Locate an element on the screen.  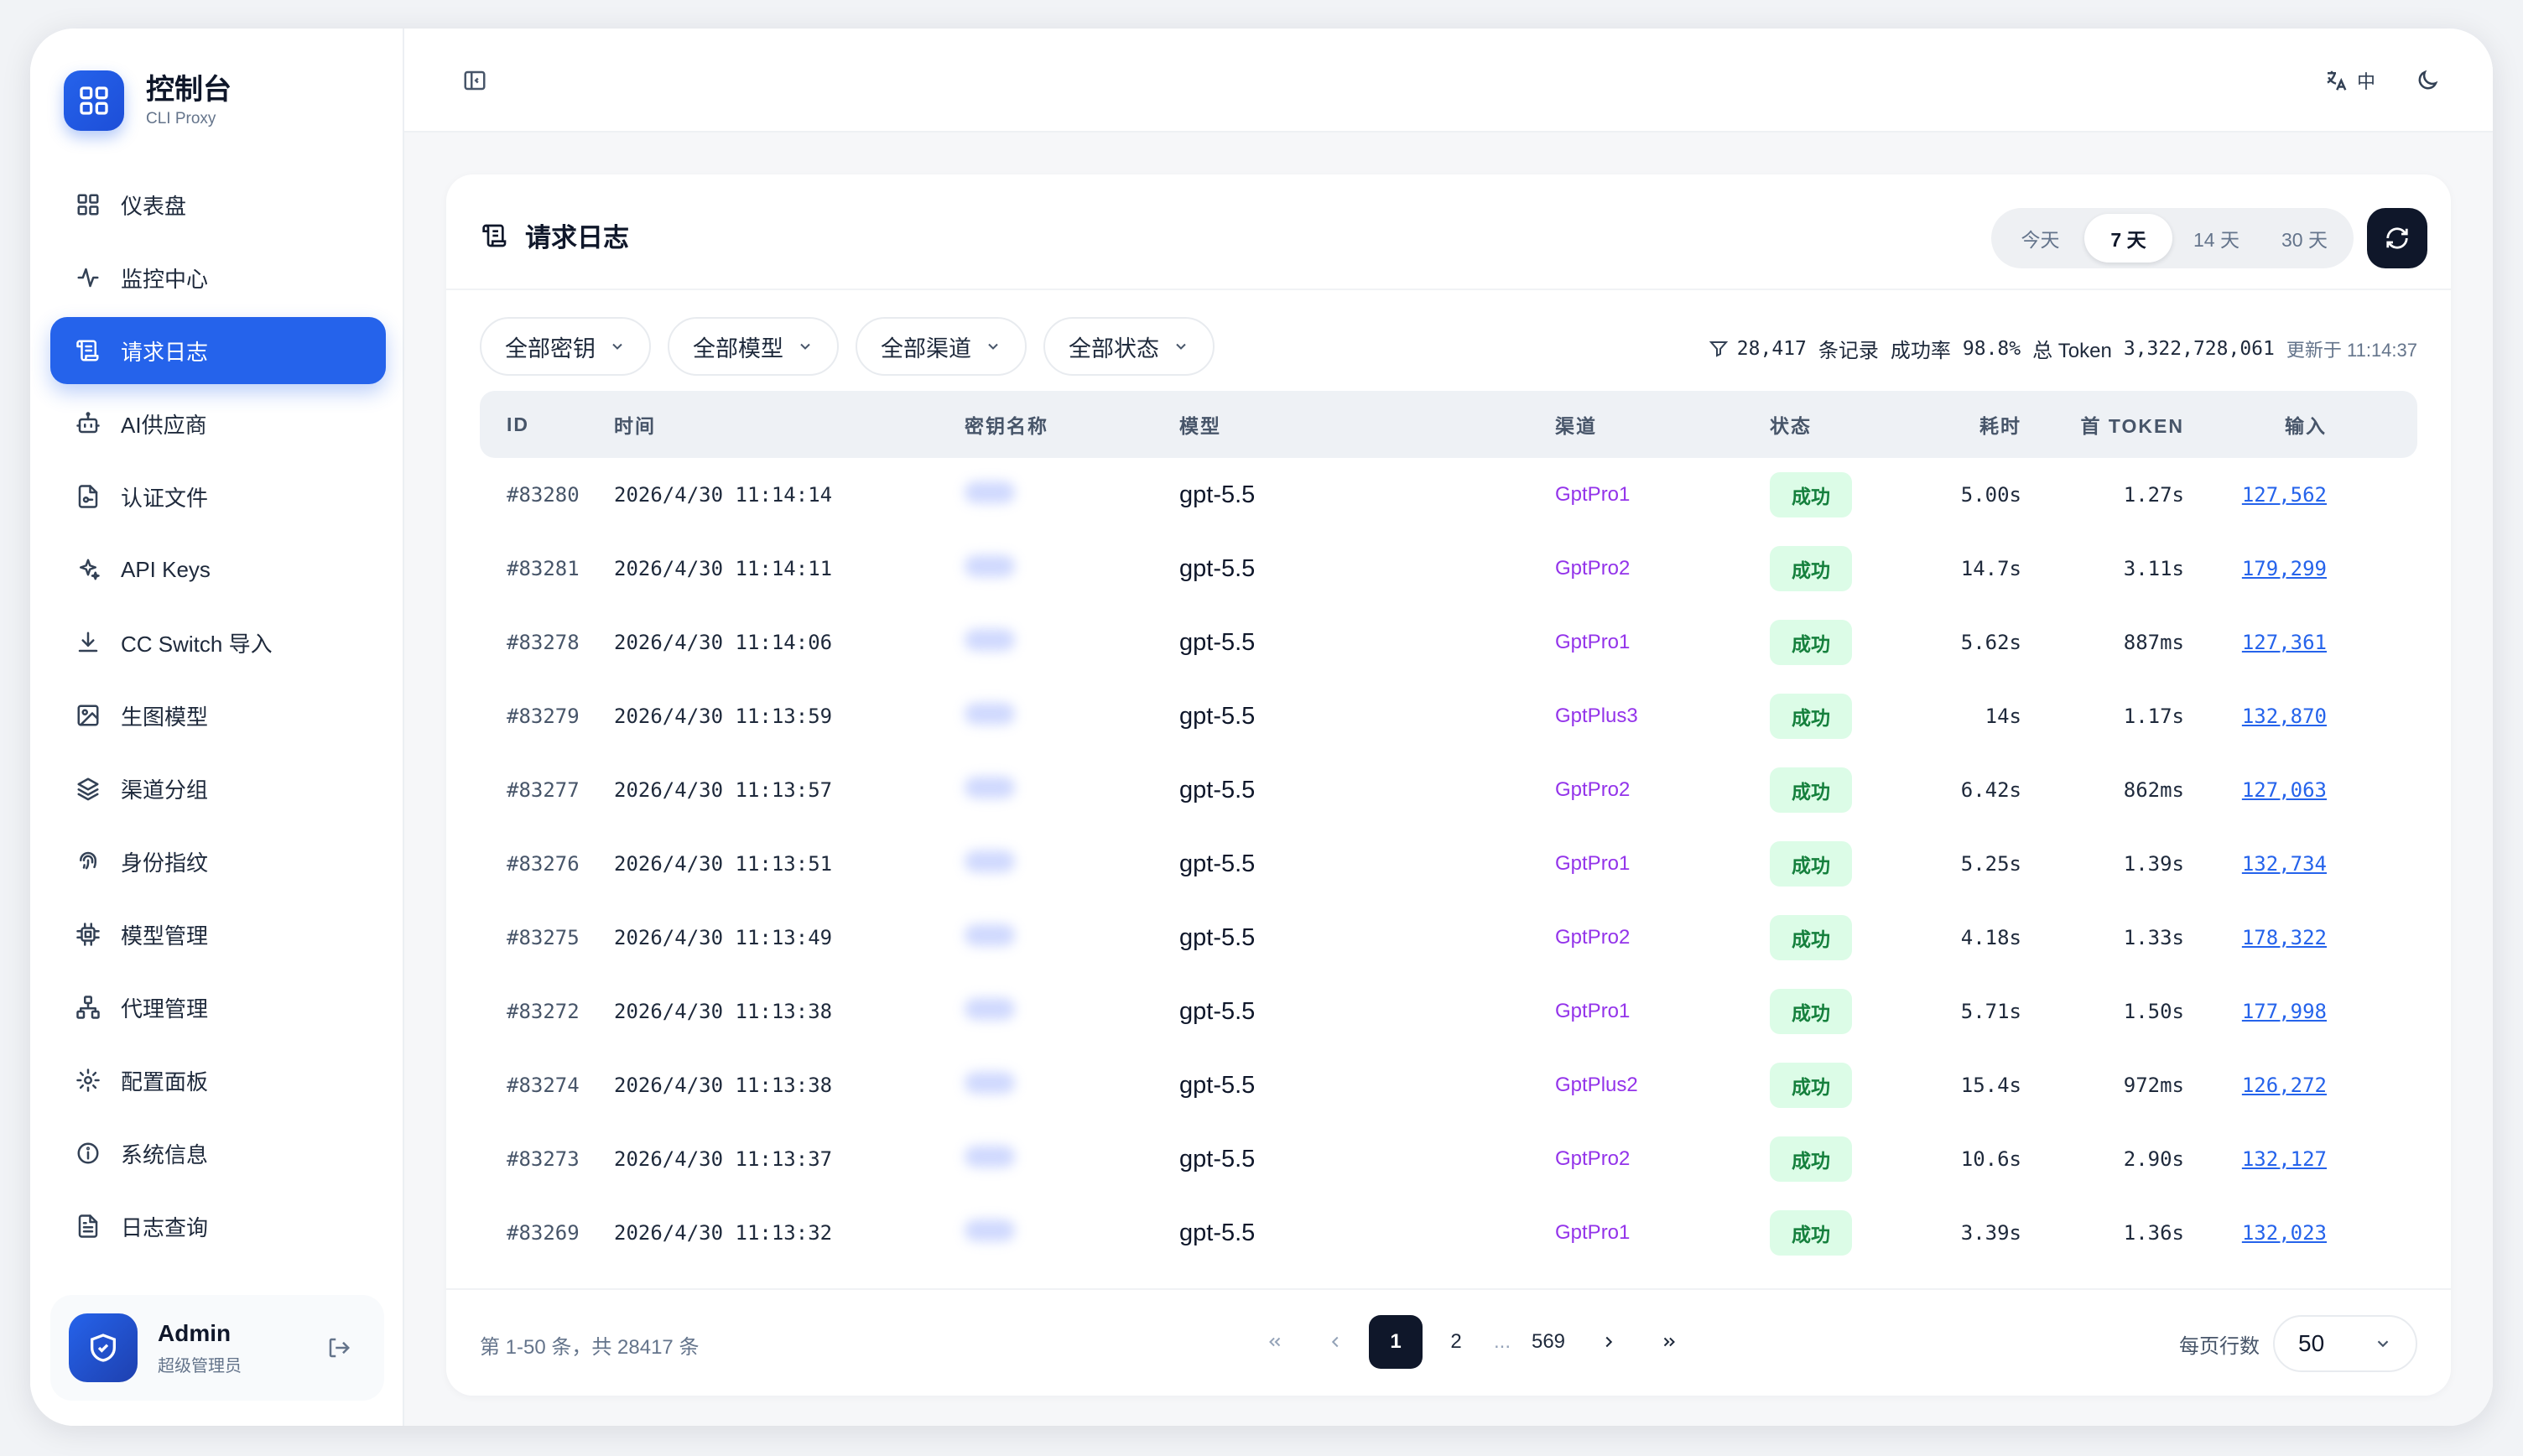
sidebar-item-auth-files: 认证文件 is located at coordinates (218, 496).